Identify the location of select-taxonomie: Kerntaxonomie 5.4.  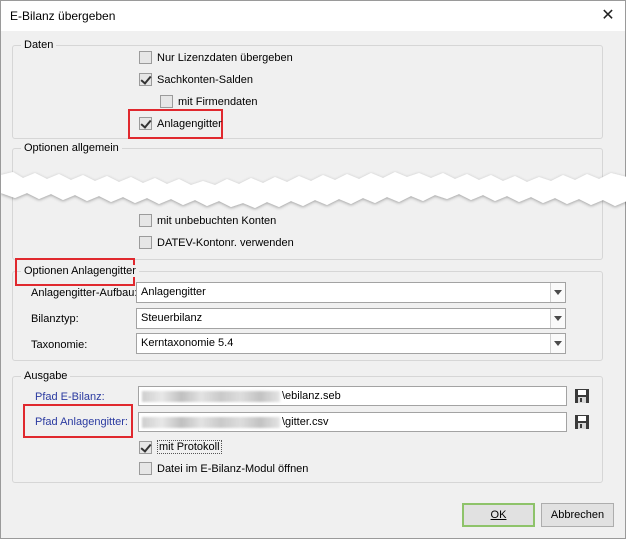
(351, 343).